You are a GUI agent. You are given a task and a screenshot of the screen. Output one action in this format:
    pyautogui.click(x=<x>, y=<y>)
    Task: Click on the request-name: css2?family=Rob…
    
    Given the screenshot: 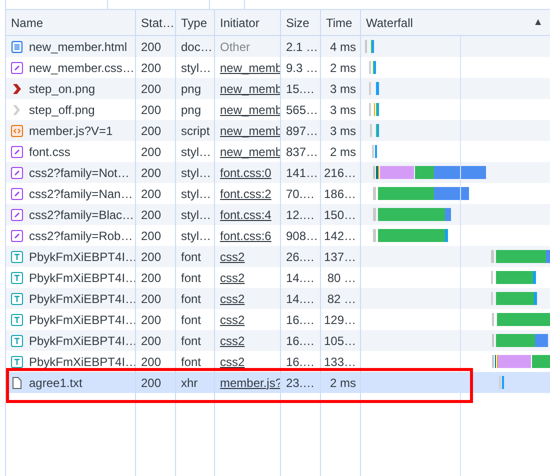 What is the action you would take?
    pyautogui.click(x=81, y=236)
    